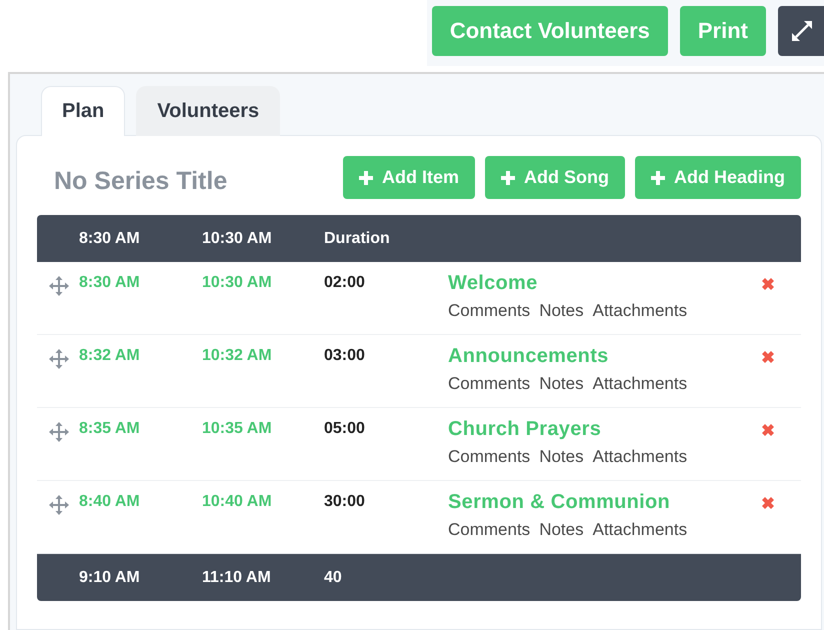 This screenshot has width=824, height=630. What do you see at coordinates (345, 428) in the screenshot?
I see `duration: 05:00` at bounding box center [345, 428].